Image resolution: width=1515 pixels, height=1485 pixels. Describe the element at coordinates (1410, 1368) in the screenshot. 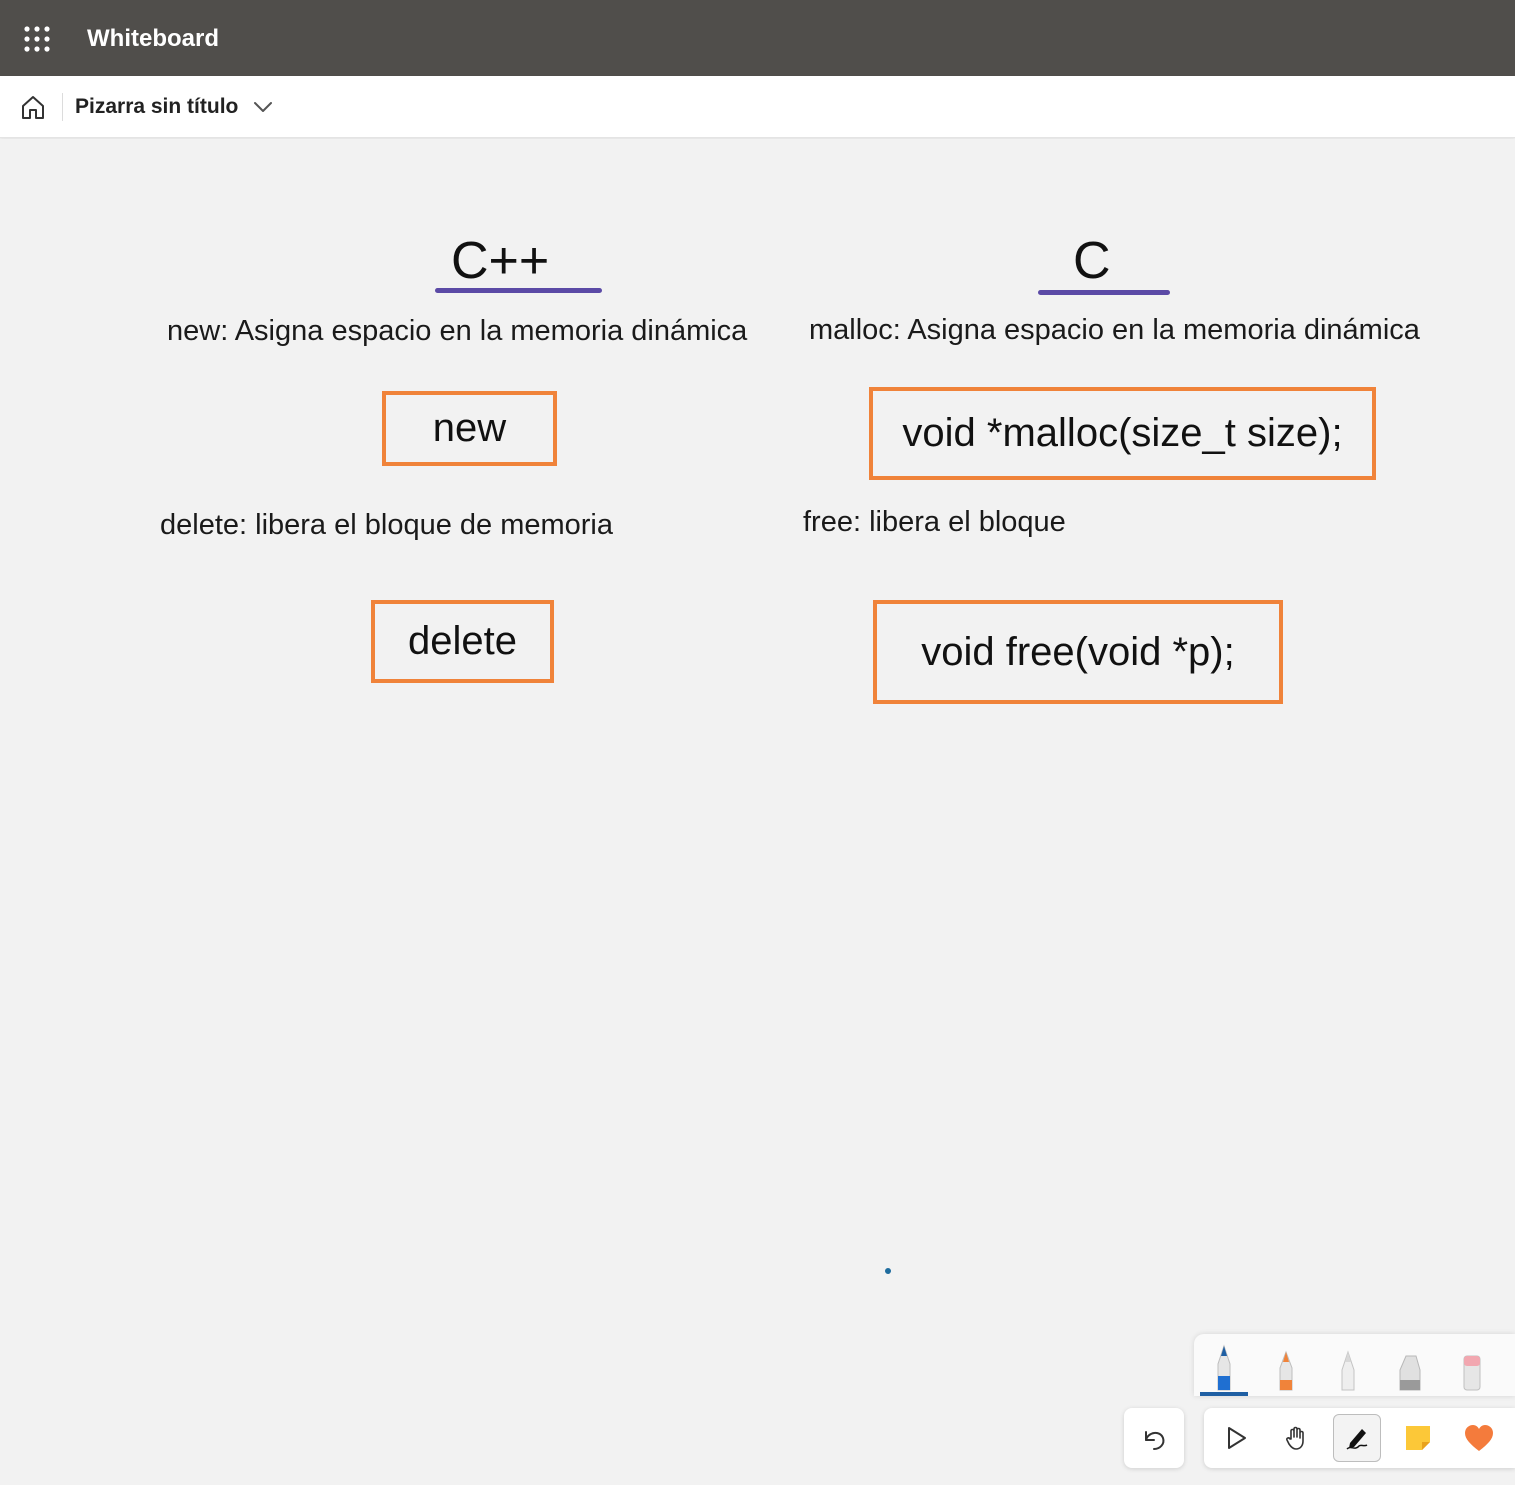

I see `gray-pen-icon` at that location.